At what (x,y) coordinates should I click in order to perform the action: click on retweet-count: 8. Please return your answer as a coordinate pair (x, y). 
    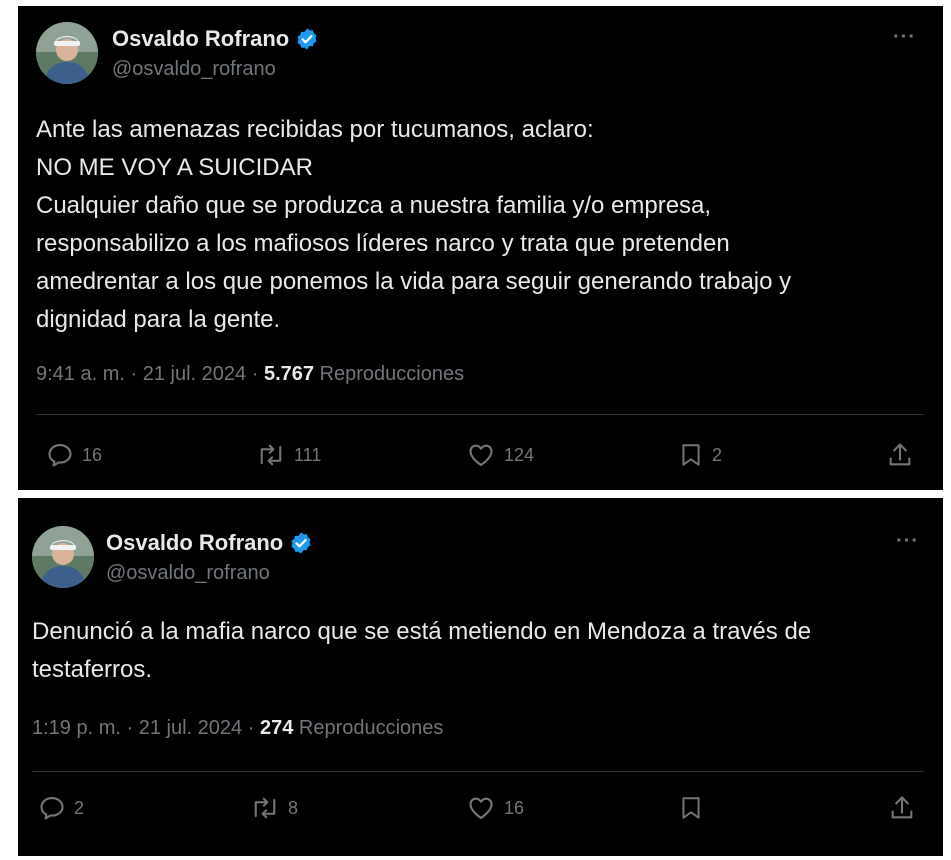
    Looking at the image, I should click on (293, 807).